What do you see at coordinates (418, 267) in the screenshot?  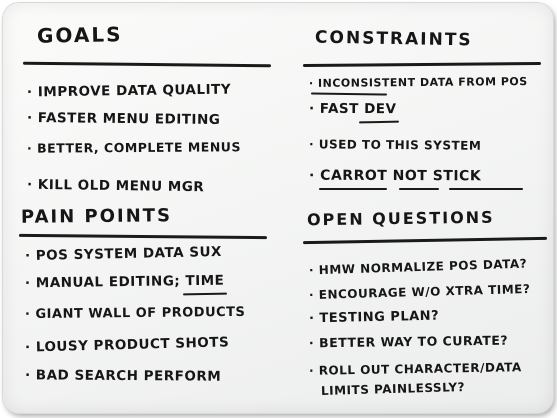 I see `open-questions-item: · HMW NORMALIZE POS DATA?` at bounding box center [418, 267].